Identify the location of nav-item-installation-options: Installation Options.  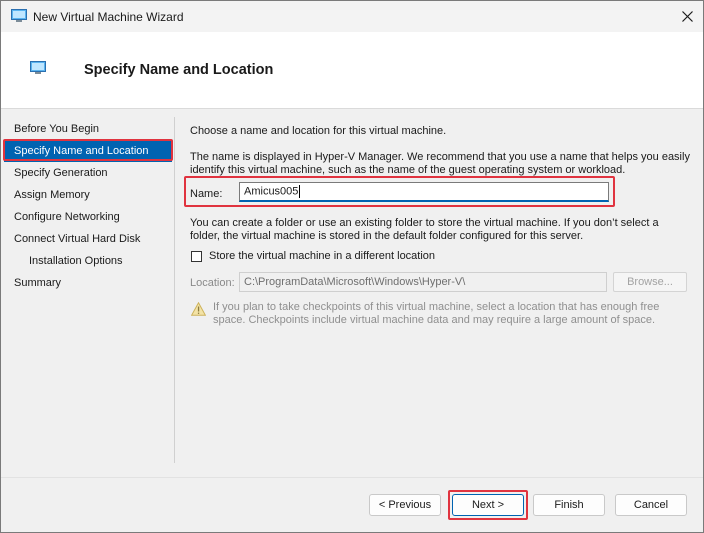
(86, 261).